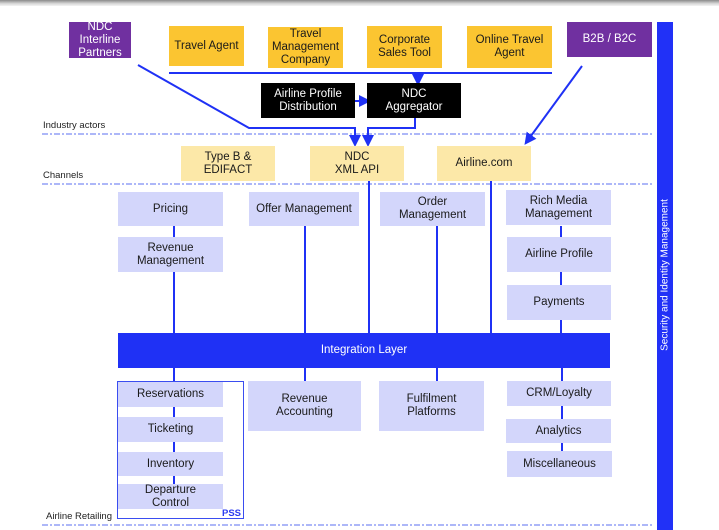 The width and height of the screenshot is (719, 530). Describe the element at coordinates (79, 516) in the screenshot. I see `airline-retailing-label: Airline Retailing` at that location.